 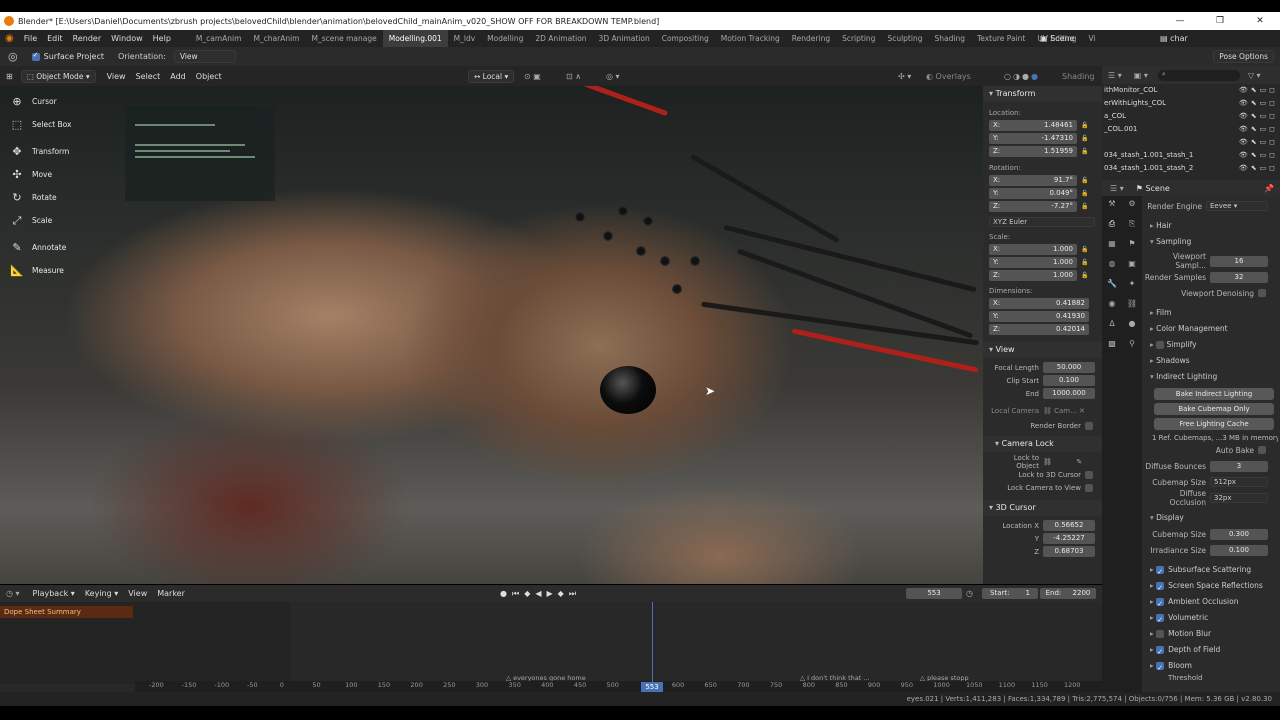 I want to click on effect-panel-depth-of-field: Depth of Field, so click(x=1210, y=651).